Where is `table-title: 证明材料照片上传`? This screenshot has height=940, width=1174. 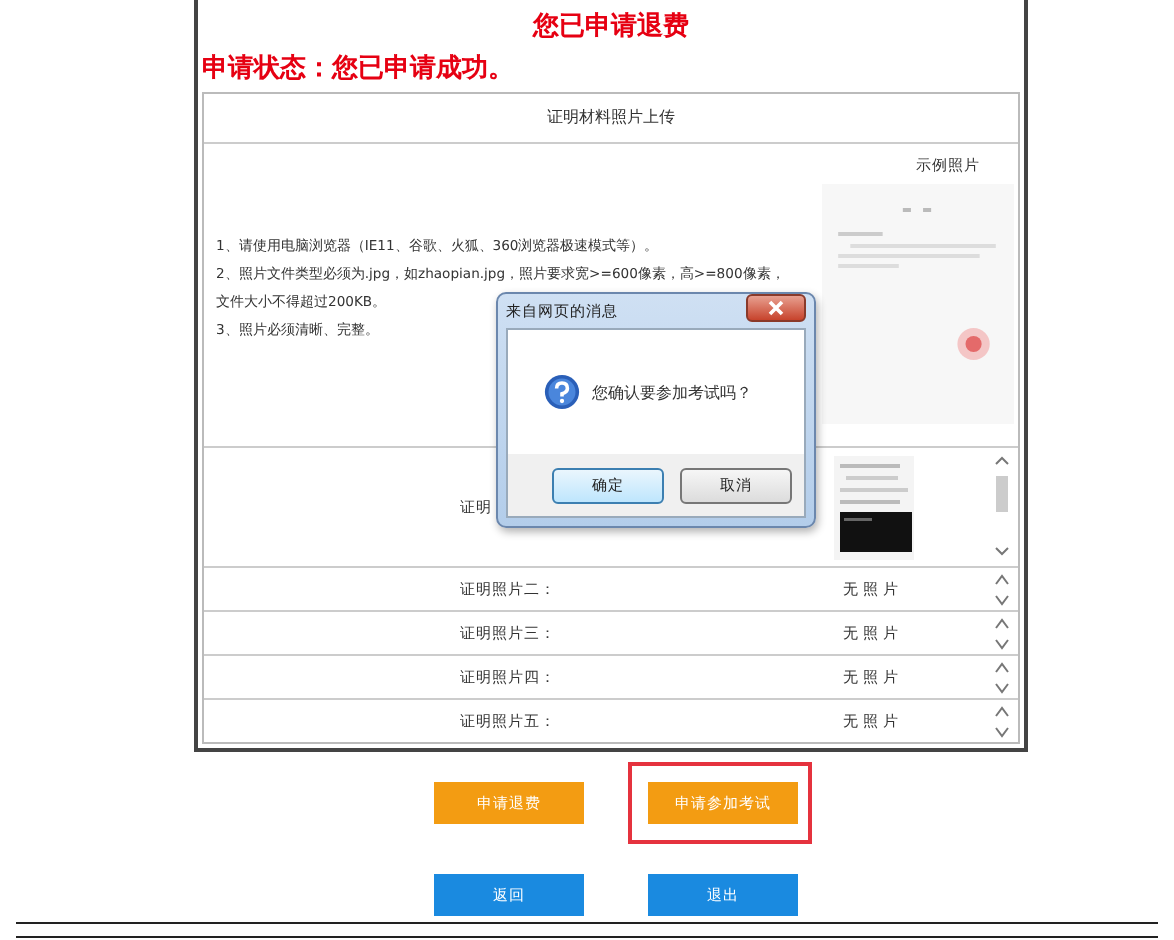 table-title: 证明材料照片上传 is located at coordinates (611, 119).